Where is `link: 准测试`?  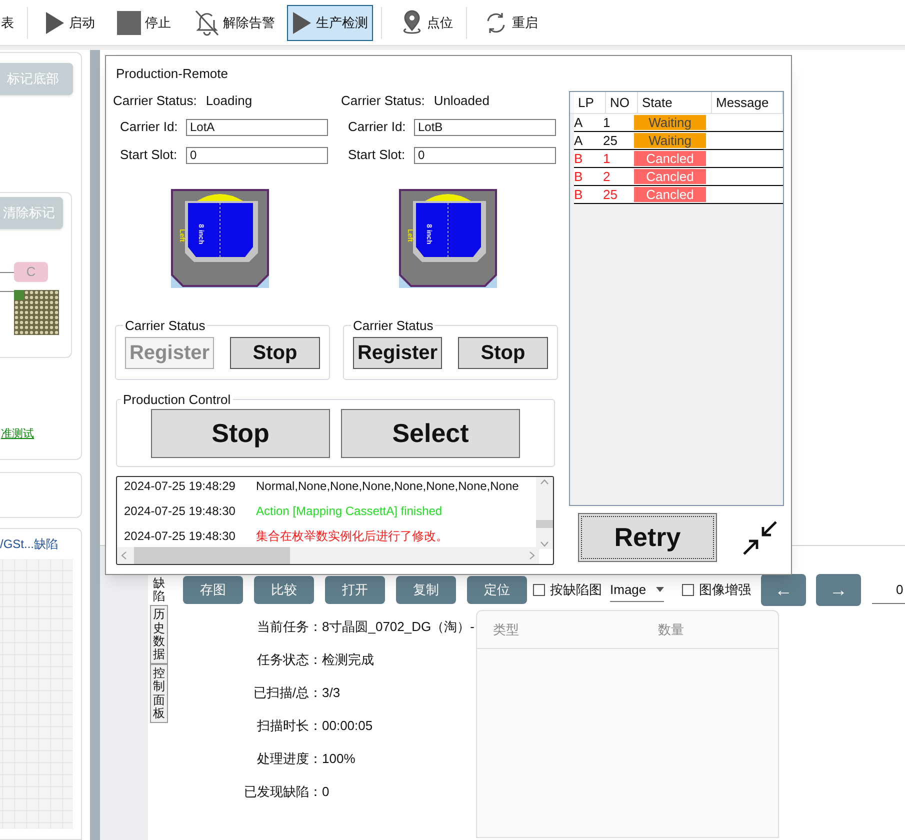
link: 准测试 is located at coordinates (41, 434).